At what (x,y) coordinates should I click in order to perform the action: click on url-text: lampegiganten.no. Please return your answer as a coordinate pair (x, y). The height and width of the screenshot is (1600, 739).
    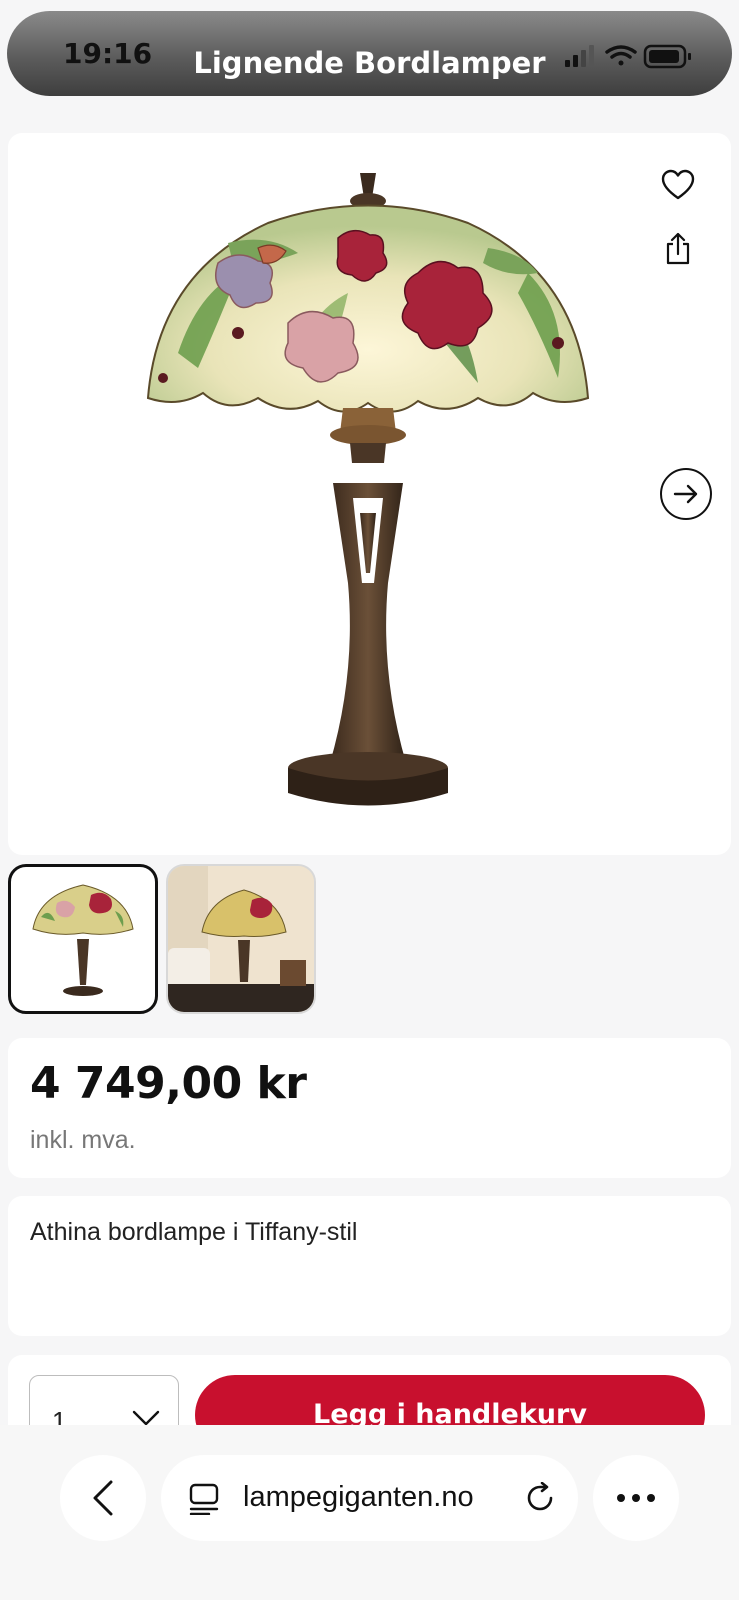
    Looking at the image, I should click on (358, 1497).